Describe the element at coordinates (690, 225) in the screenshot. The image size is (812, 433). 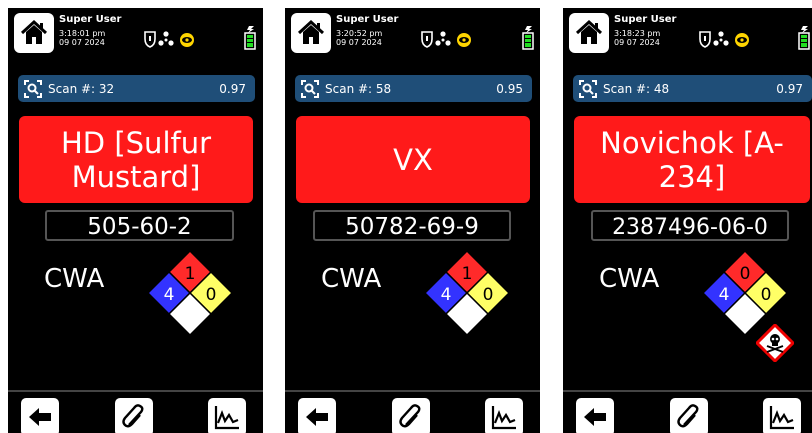
I see `cas-number: 2387496-06-0` at that location.